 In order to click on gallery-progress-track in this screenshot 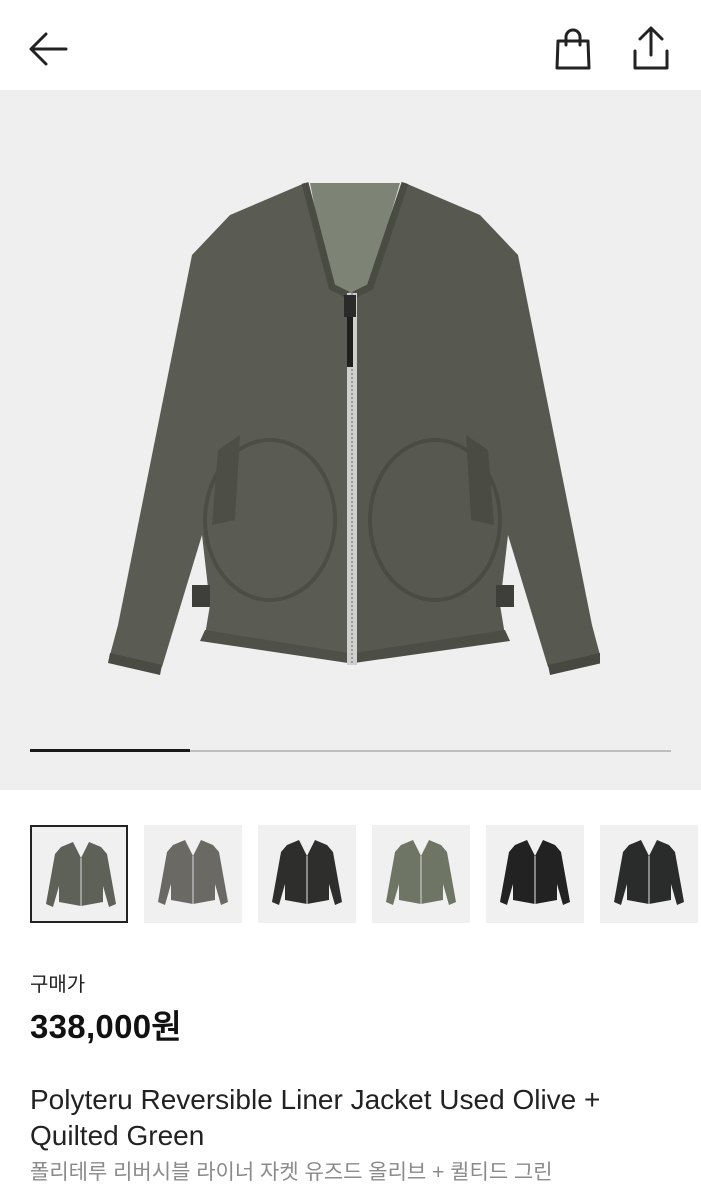, I will do `click(350, 750)`.